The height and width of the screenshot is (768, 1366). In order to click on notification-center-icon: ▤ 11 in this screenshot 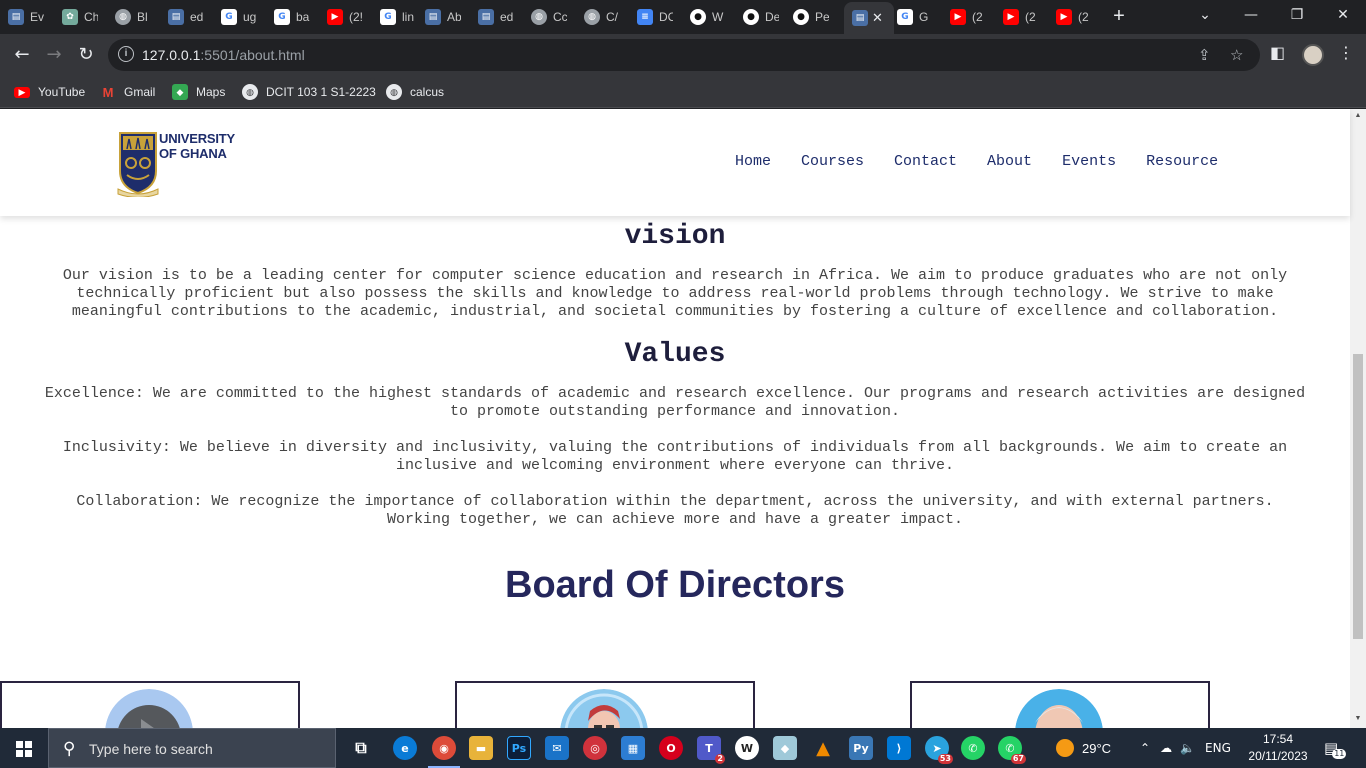, I will do `click(1335, 748)`.